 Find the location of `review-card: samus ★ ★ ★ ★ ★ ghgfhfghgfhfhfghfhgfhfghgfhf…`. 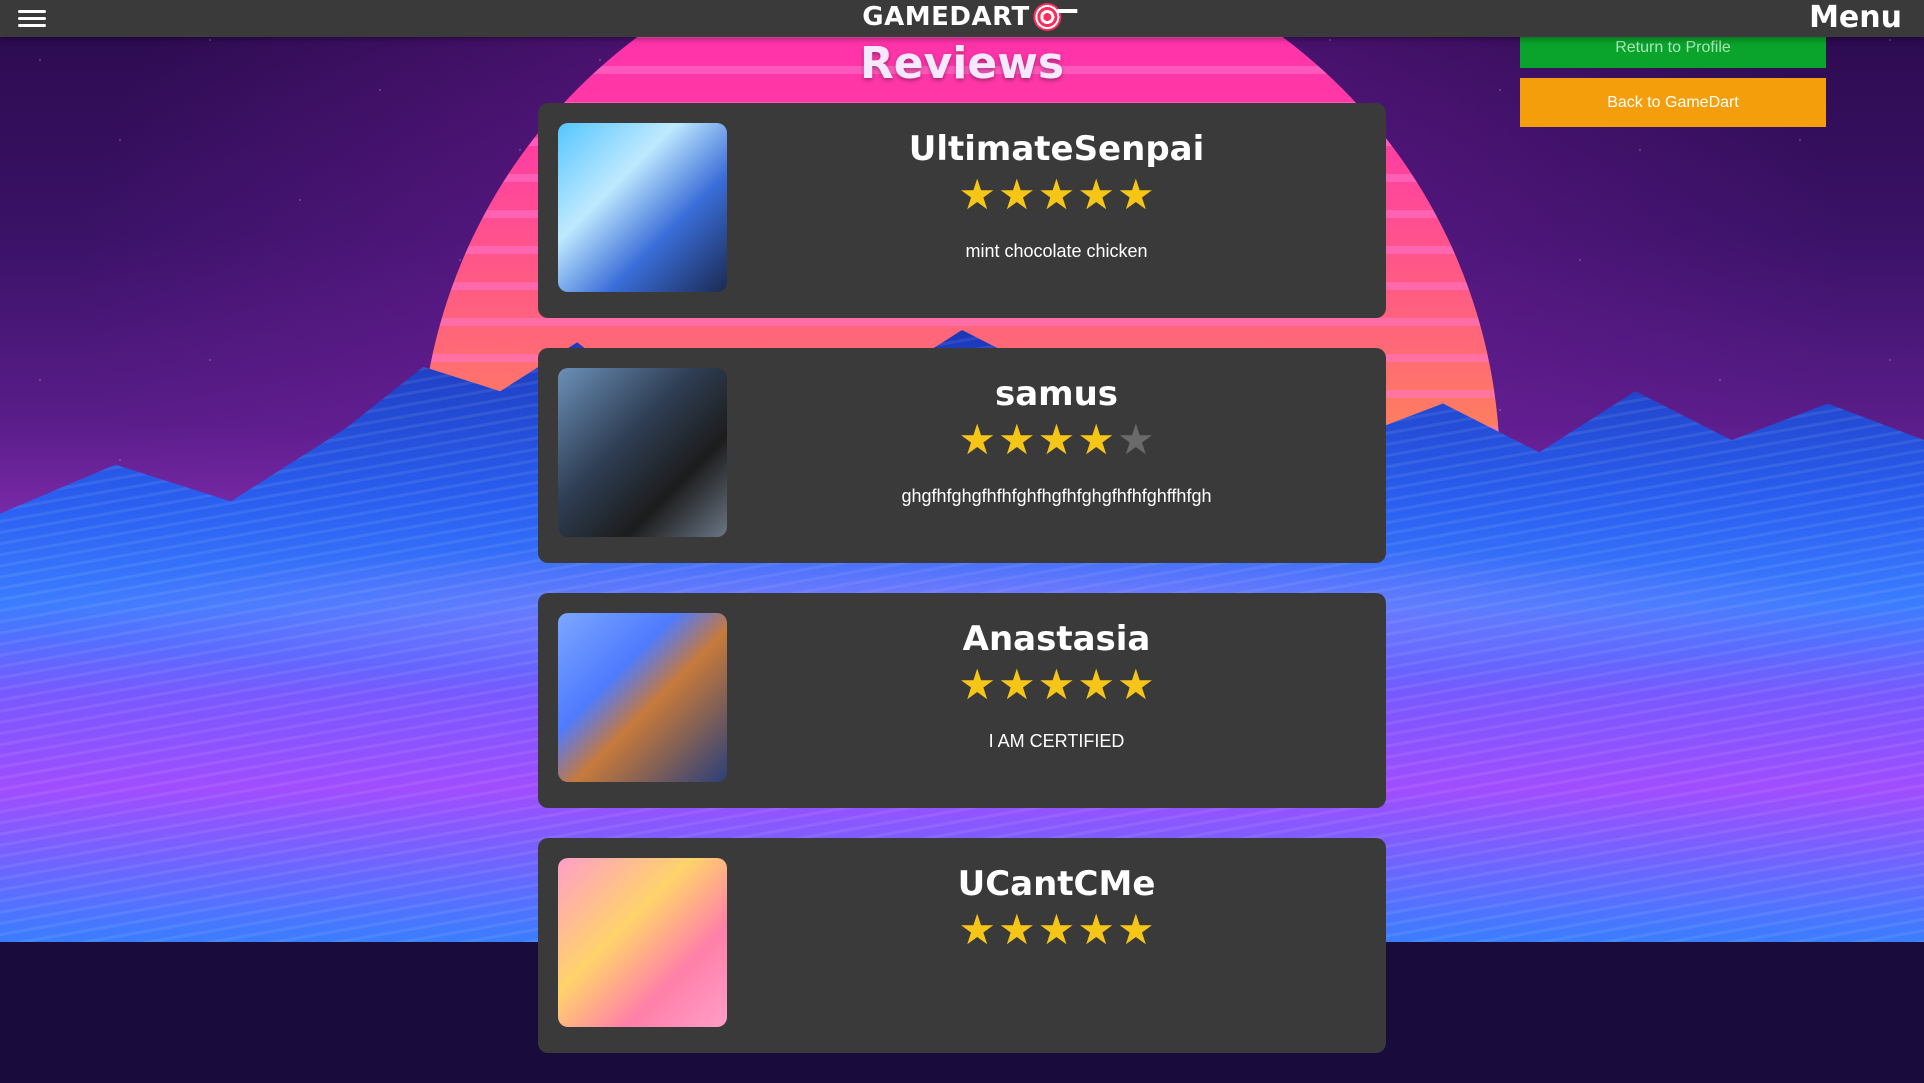

review-card: samus ★ ★ ★ ★ ★ ghgfhfghgfhfhfghfhgfhfghgfhf… is located at coordinates (962, 455).